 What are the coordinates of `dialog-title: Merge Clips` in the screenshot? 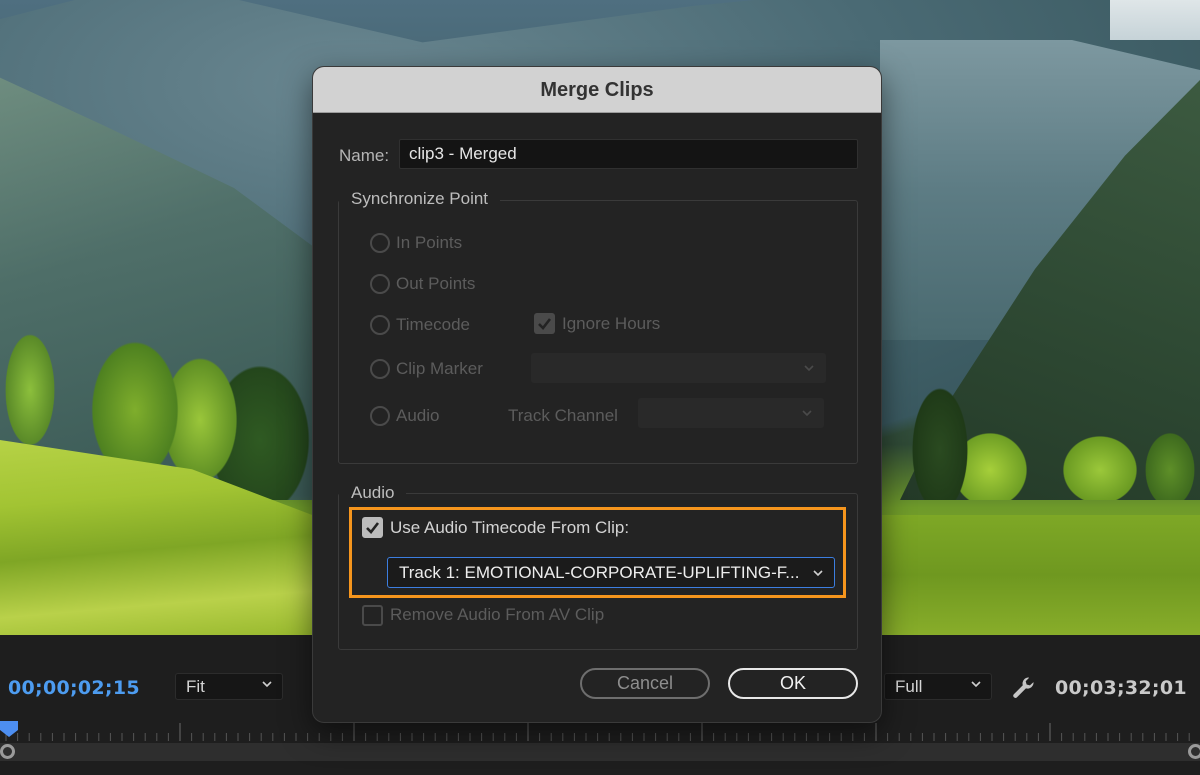 It's located at (597, 90).